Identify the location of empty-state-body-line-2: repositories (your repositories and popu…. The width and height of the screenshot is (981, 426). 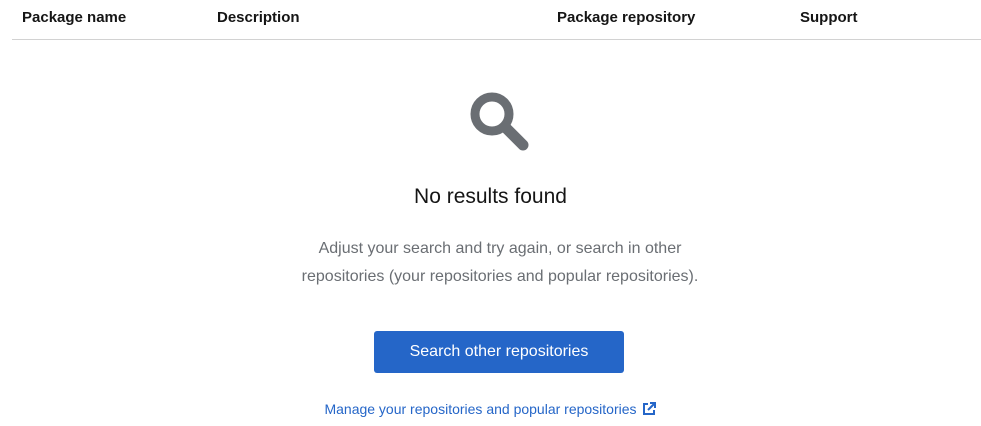
(500, 276).